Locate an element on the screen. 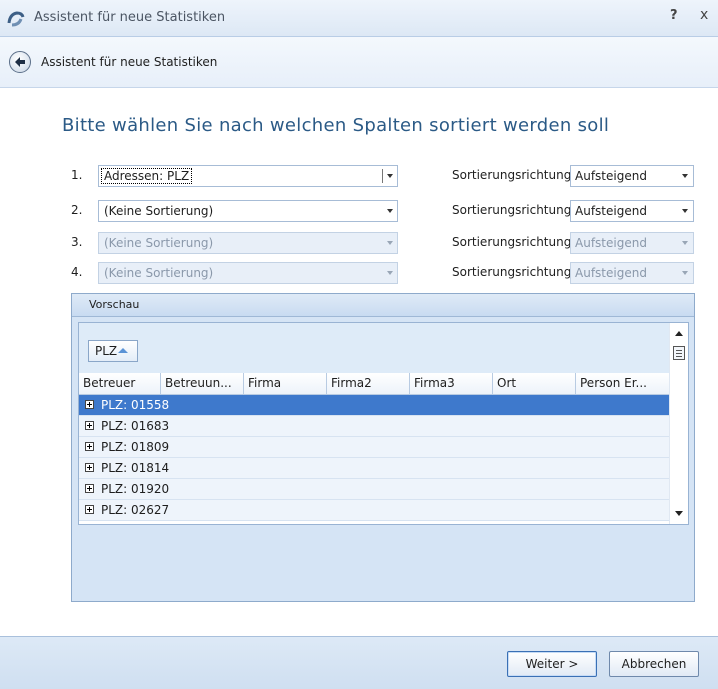  sort-row-number: 2. is located at coordinates (77, 210).